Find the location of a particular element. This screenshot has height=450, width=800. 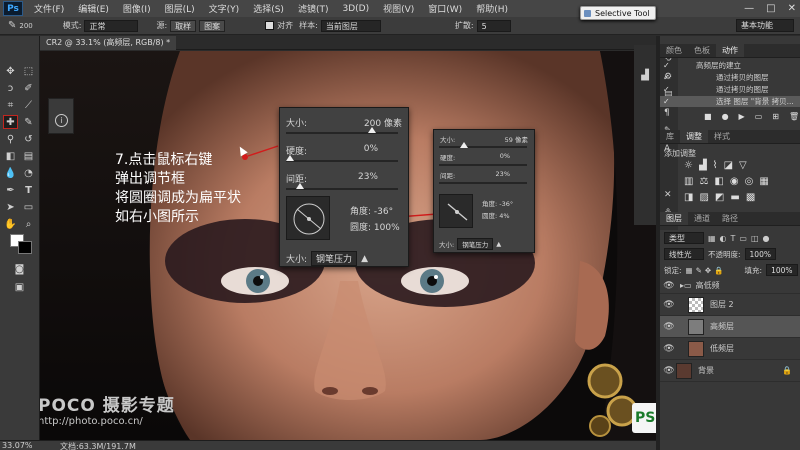

layer-group-row: 👁 ▸▭ 高低频 is located at coordinates (730, 286).